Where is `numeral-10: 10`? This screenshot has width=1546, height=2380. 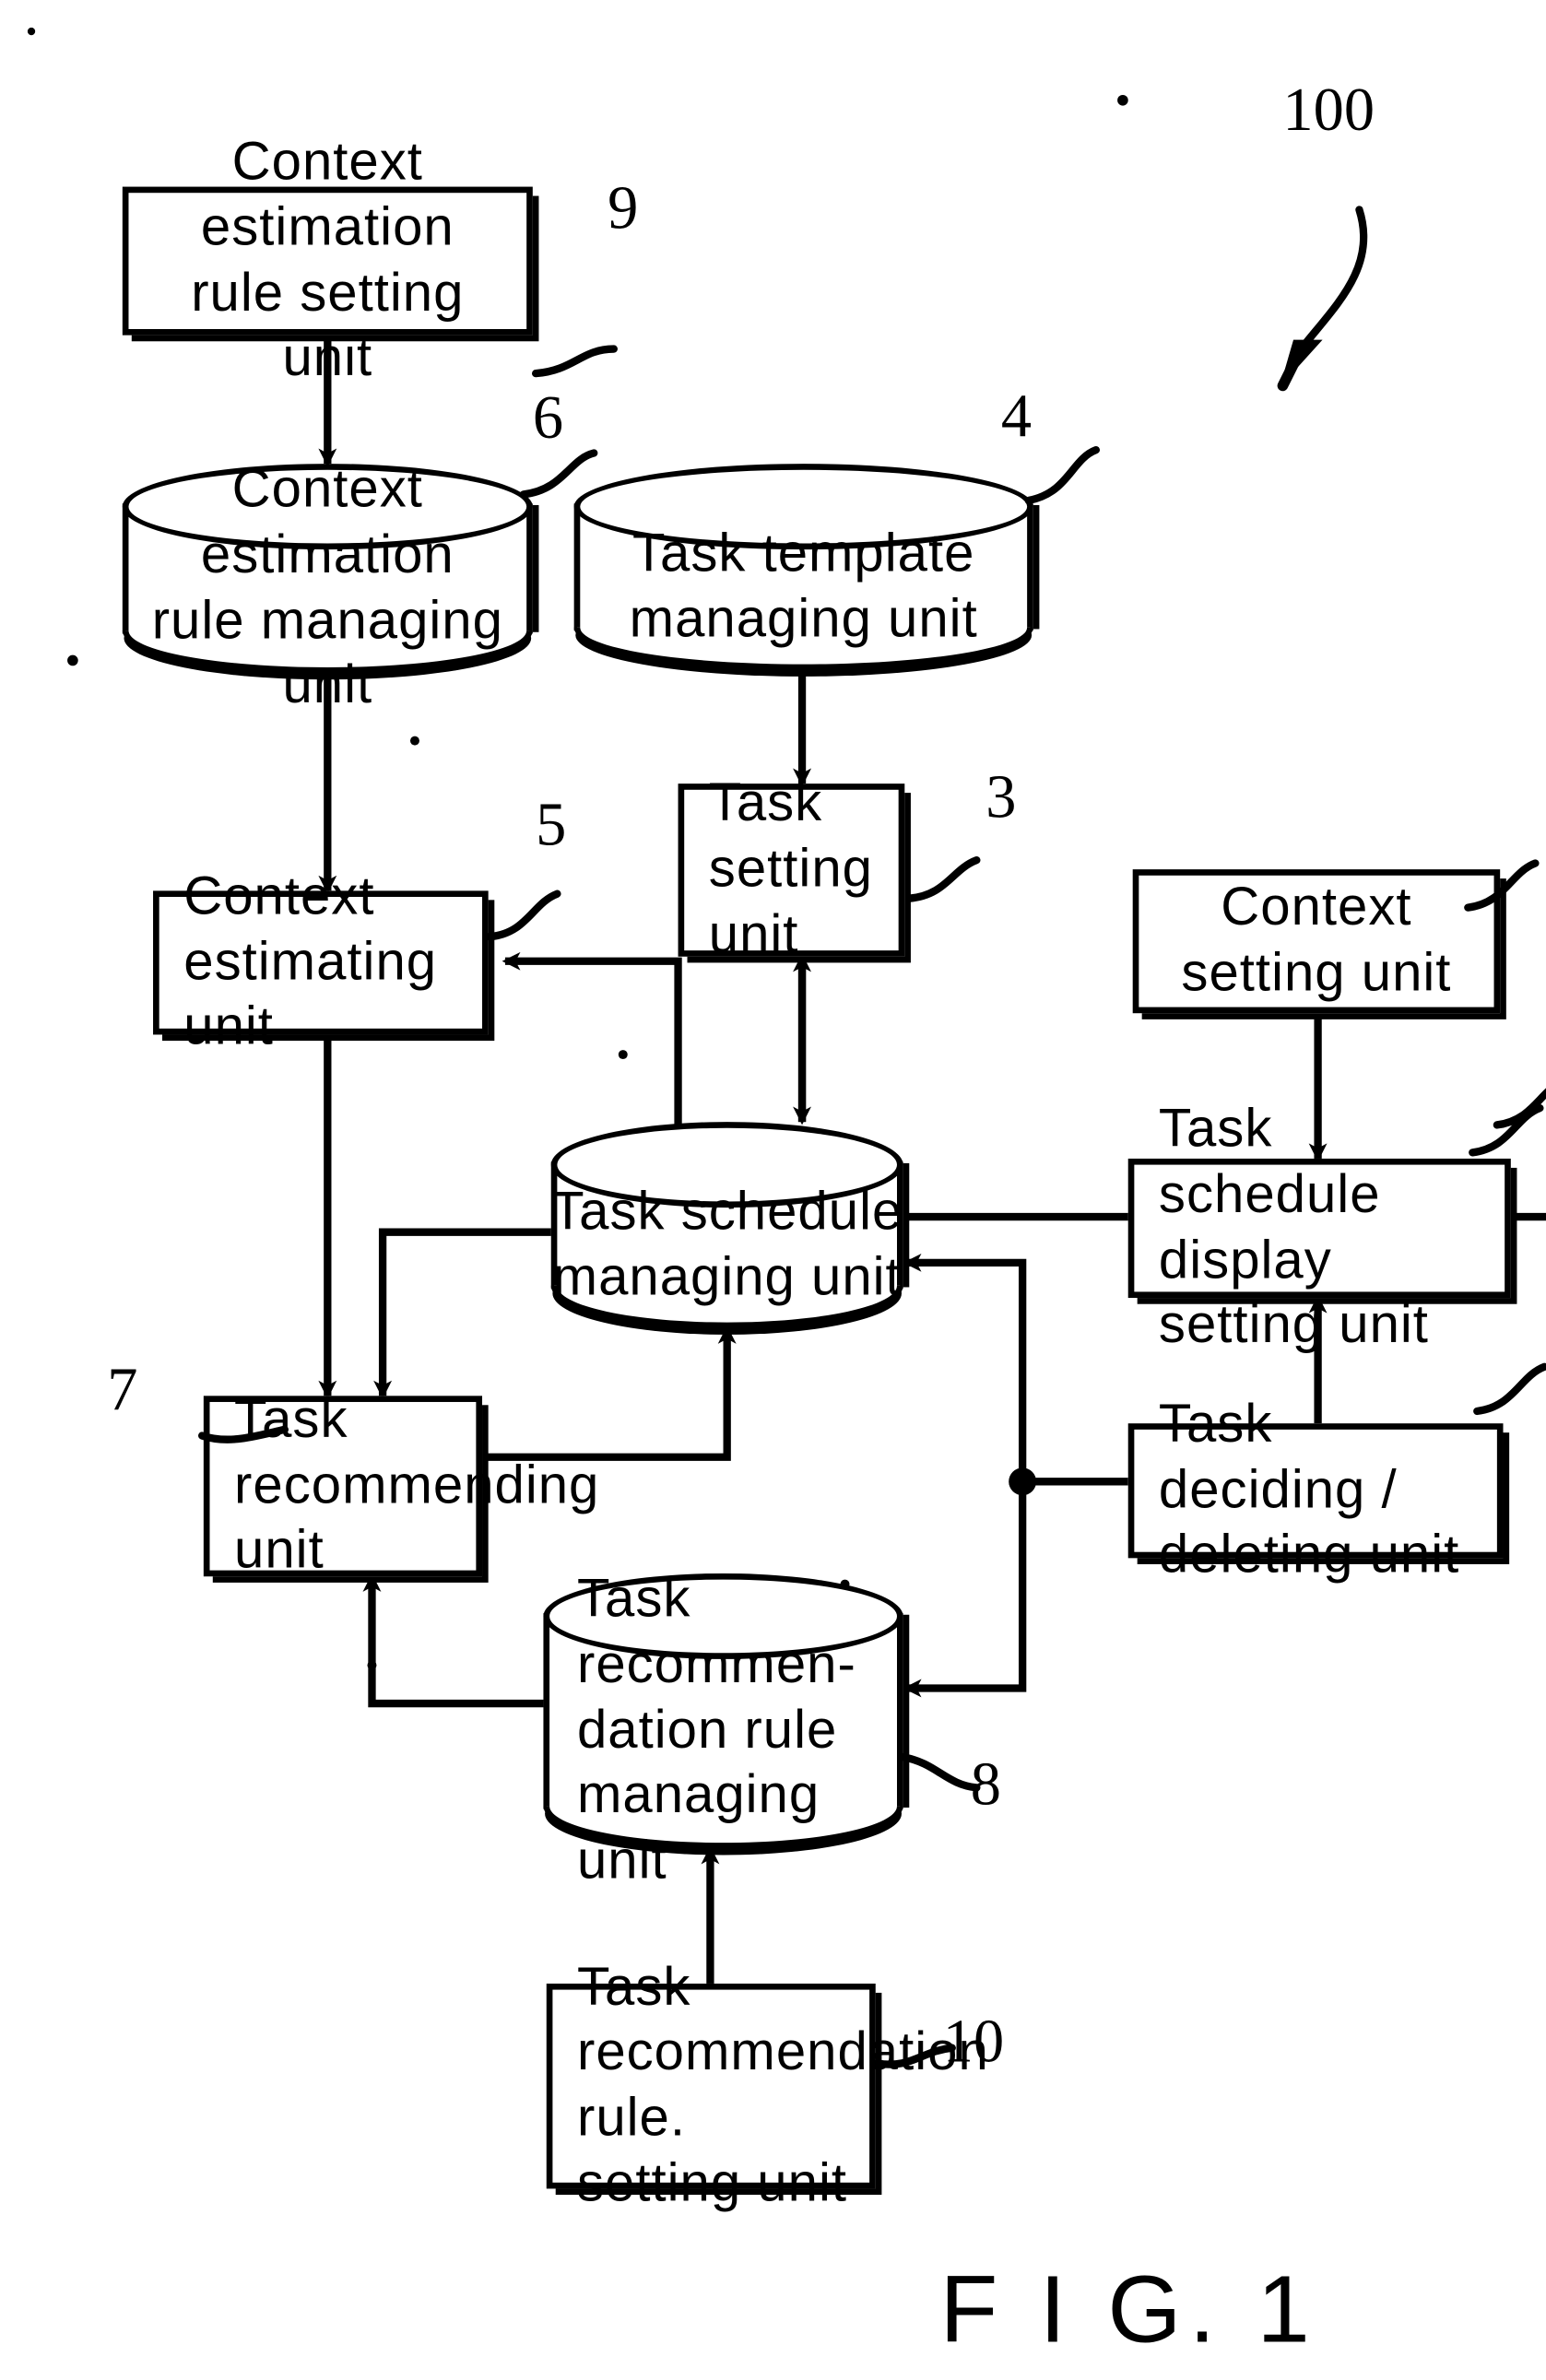 numeral-10: 10 is located at coordinates (973, 2041).